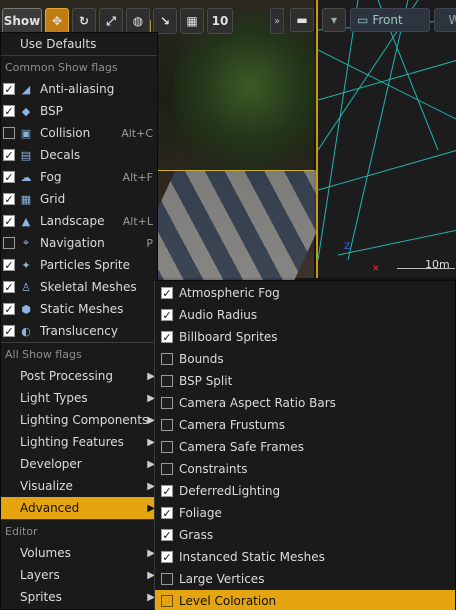 This screenshot has height=610, width=456. Describe the element at coordinates (305, 557) in the screenshot. I see `advanced-flag-item: ✓ Instanced Static Meshes` at that location.